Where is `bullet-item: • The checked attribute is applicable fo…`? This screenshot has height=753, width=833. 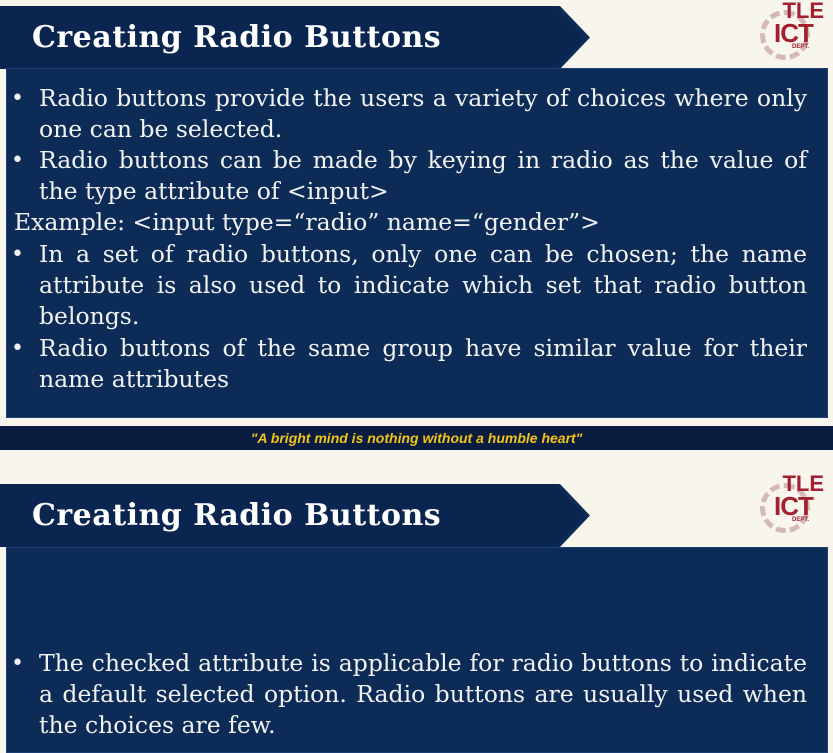 bullet-item: • The checked attribute is applicable fo… is located at coordinates (407, 694).